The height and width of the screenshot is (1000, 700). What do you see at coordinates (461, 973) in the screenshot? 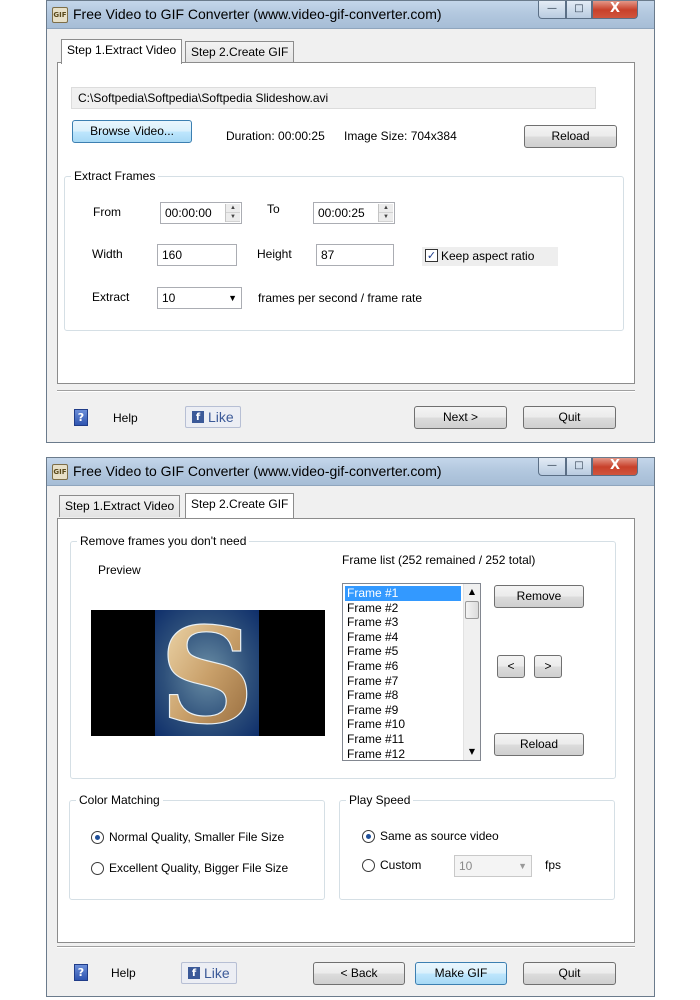
I see `make-gif-button: Make GIF` at bounding box center [461, 973].